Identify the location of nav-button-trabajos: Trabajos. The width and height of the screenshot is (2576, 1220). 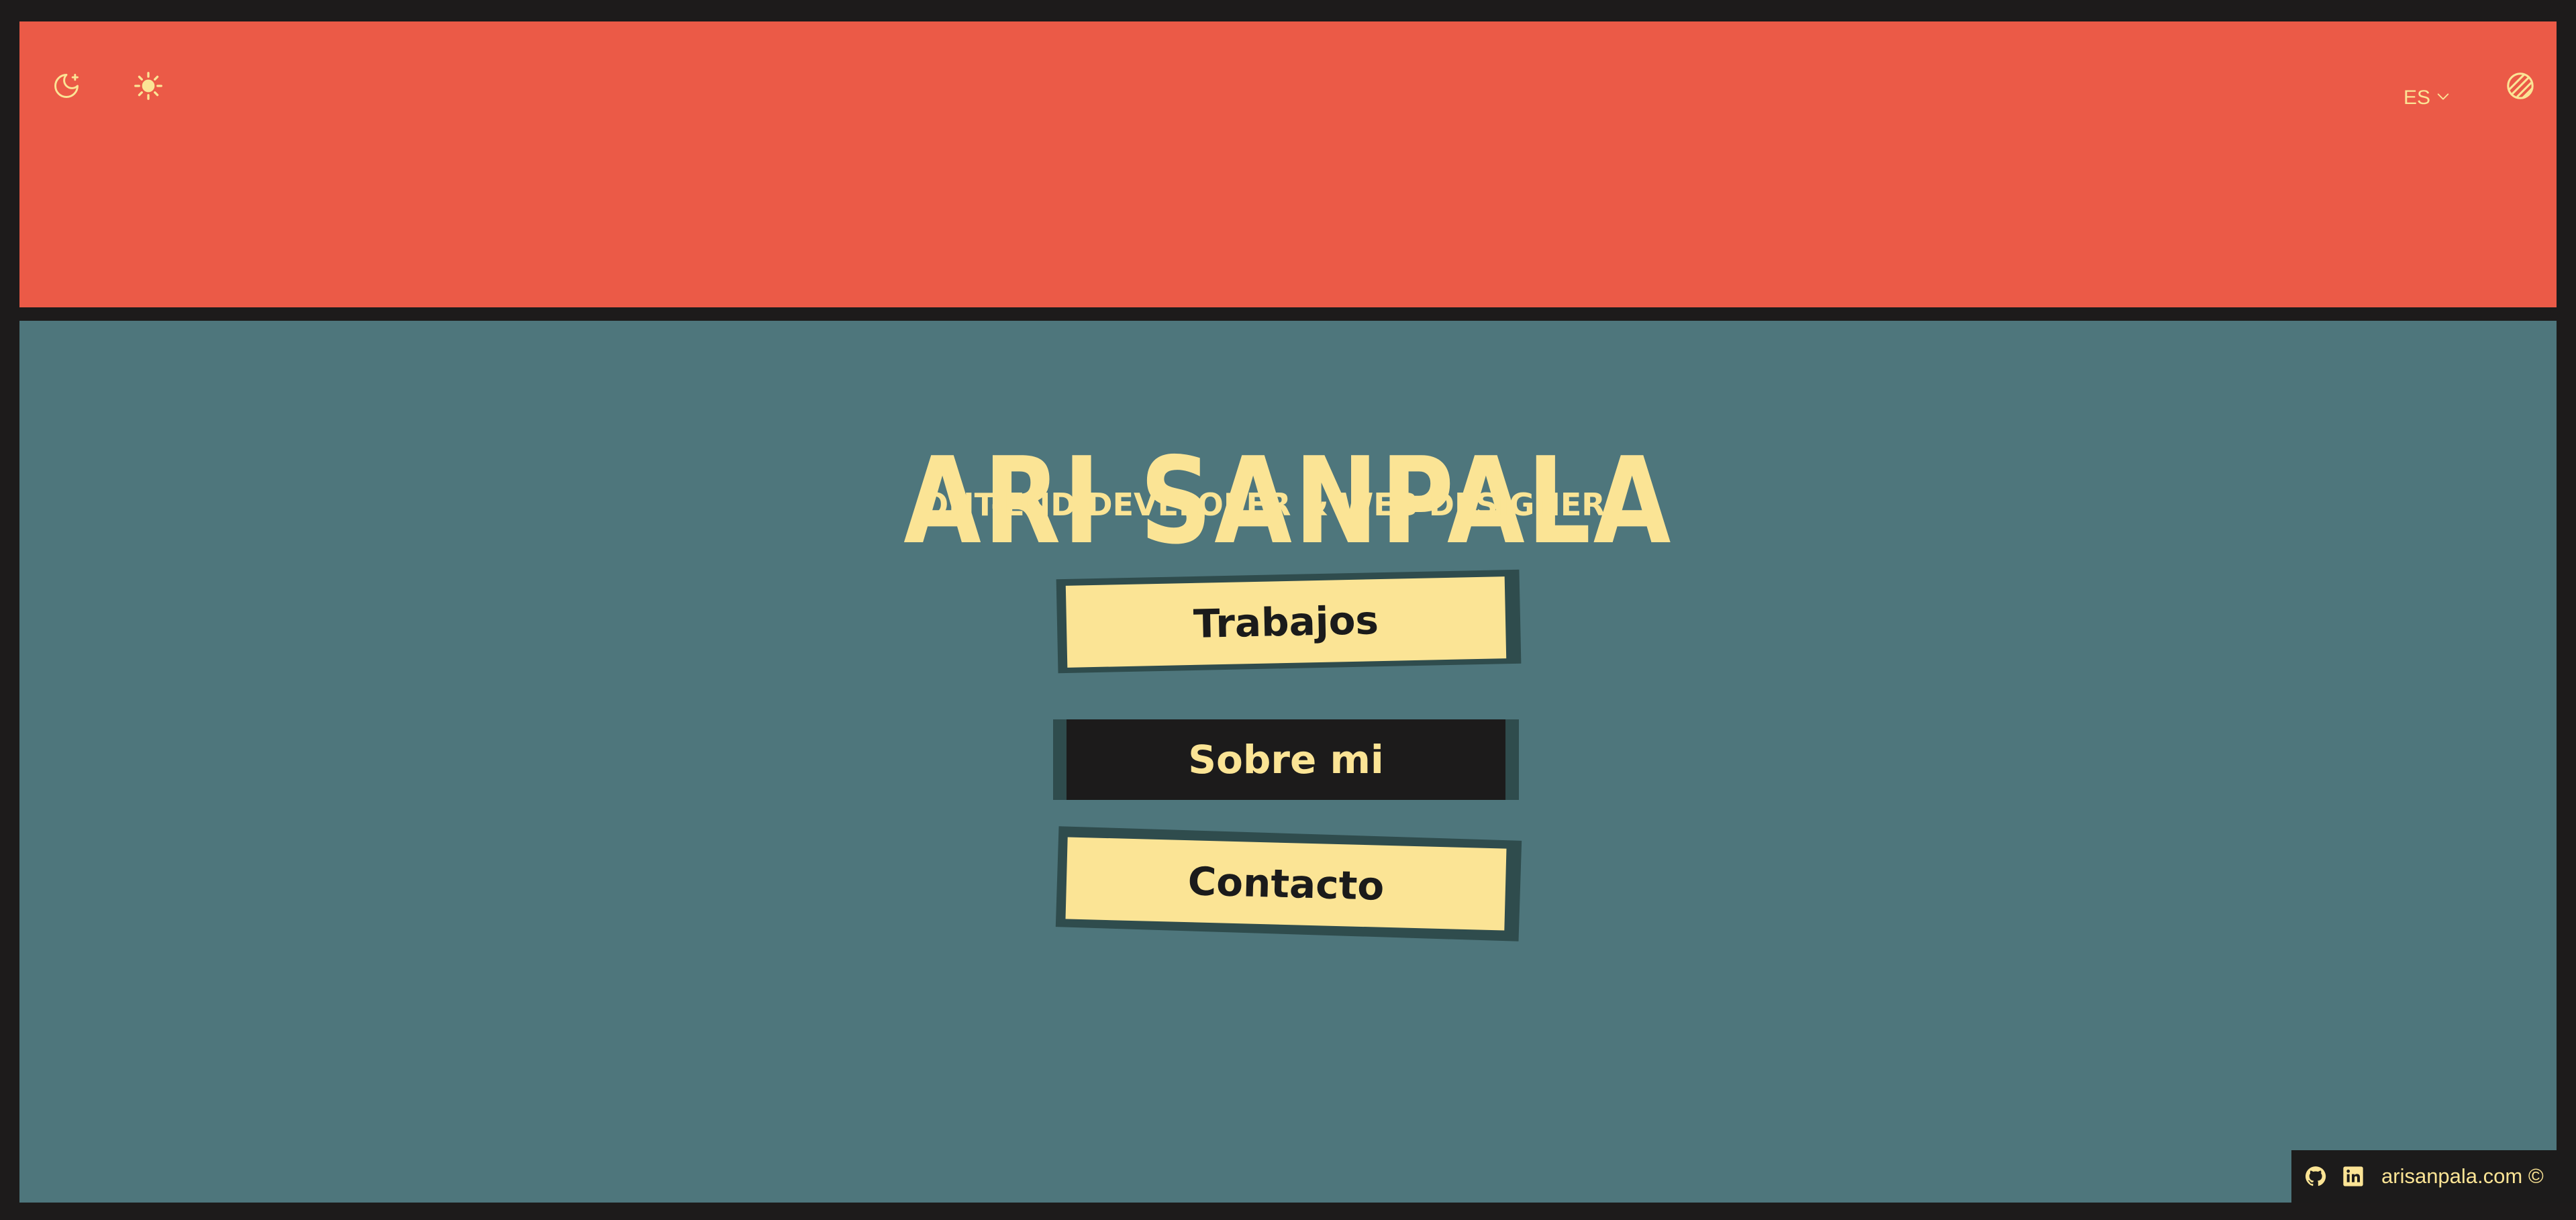
(1293, 621).